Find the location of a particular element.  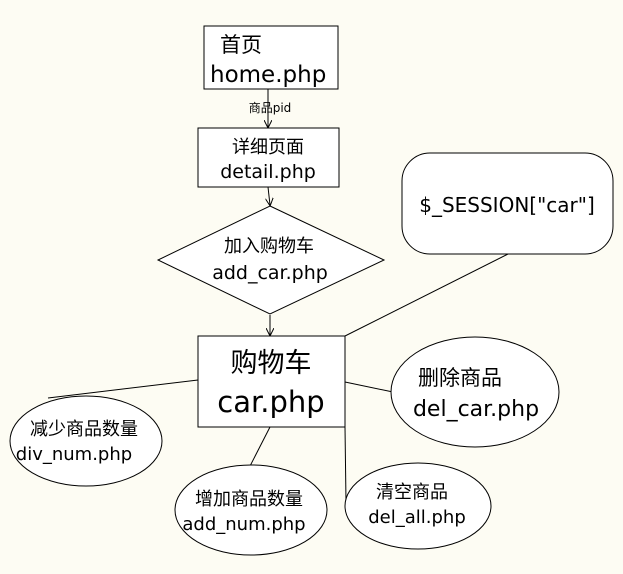

node-car: 购物车 car.php is located at coordinates (271, 381).